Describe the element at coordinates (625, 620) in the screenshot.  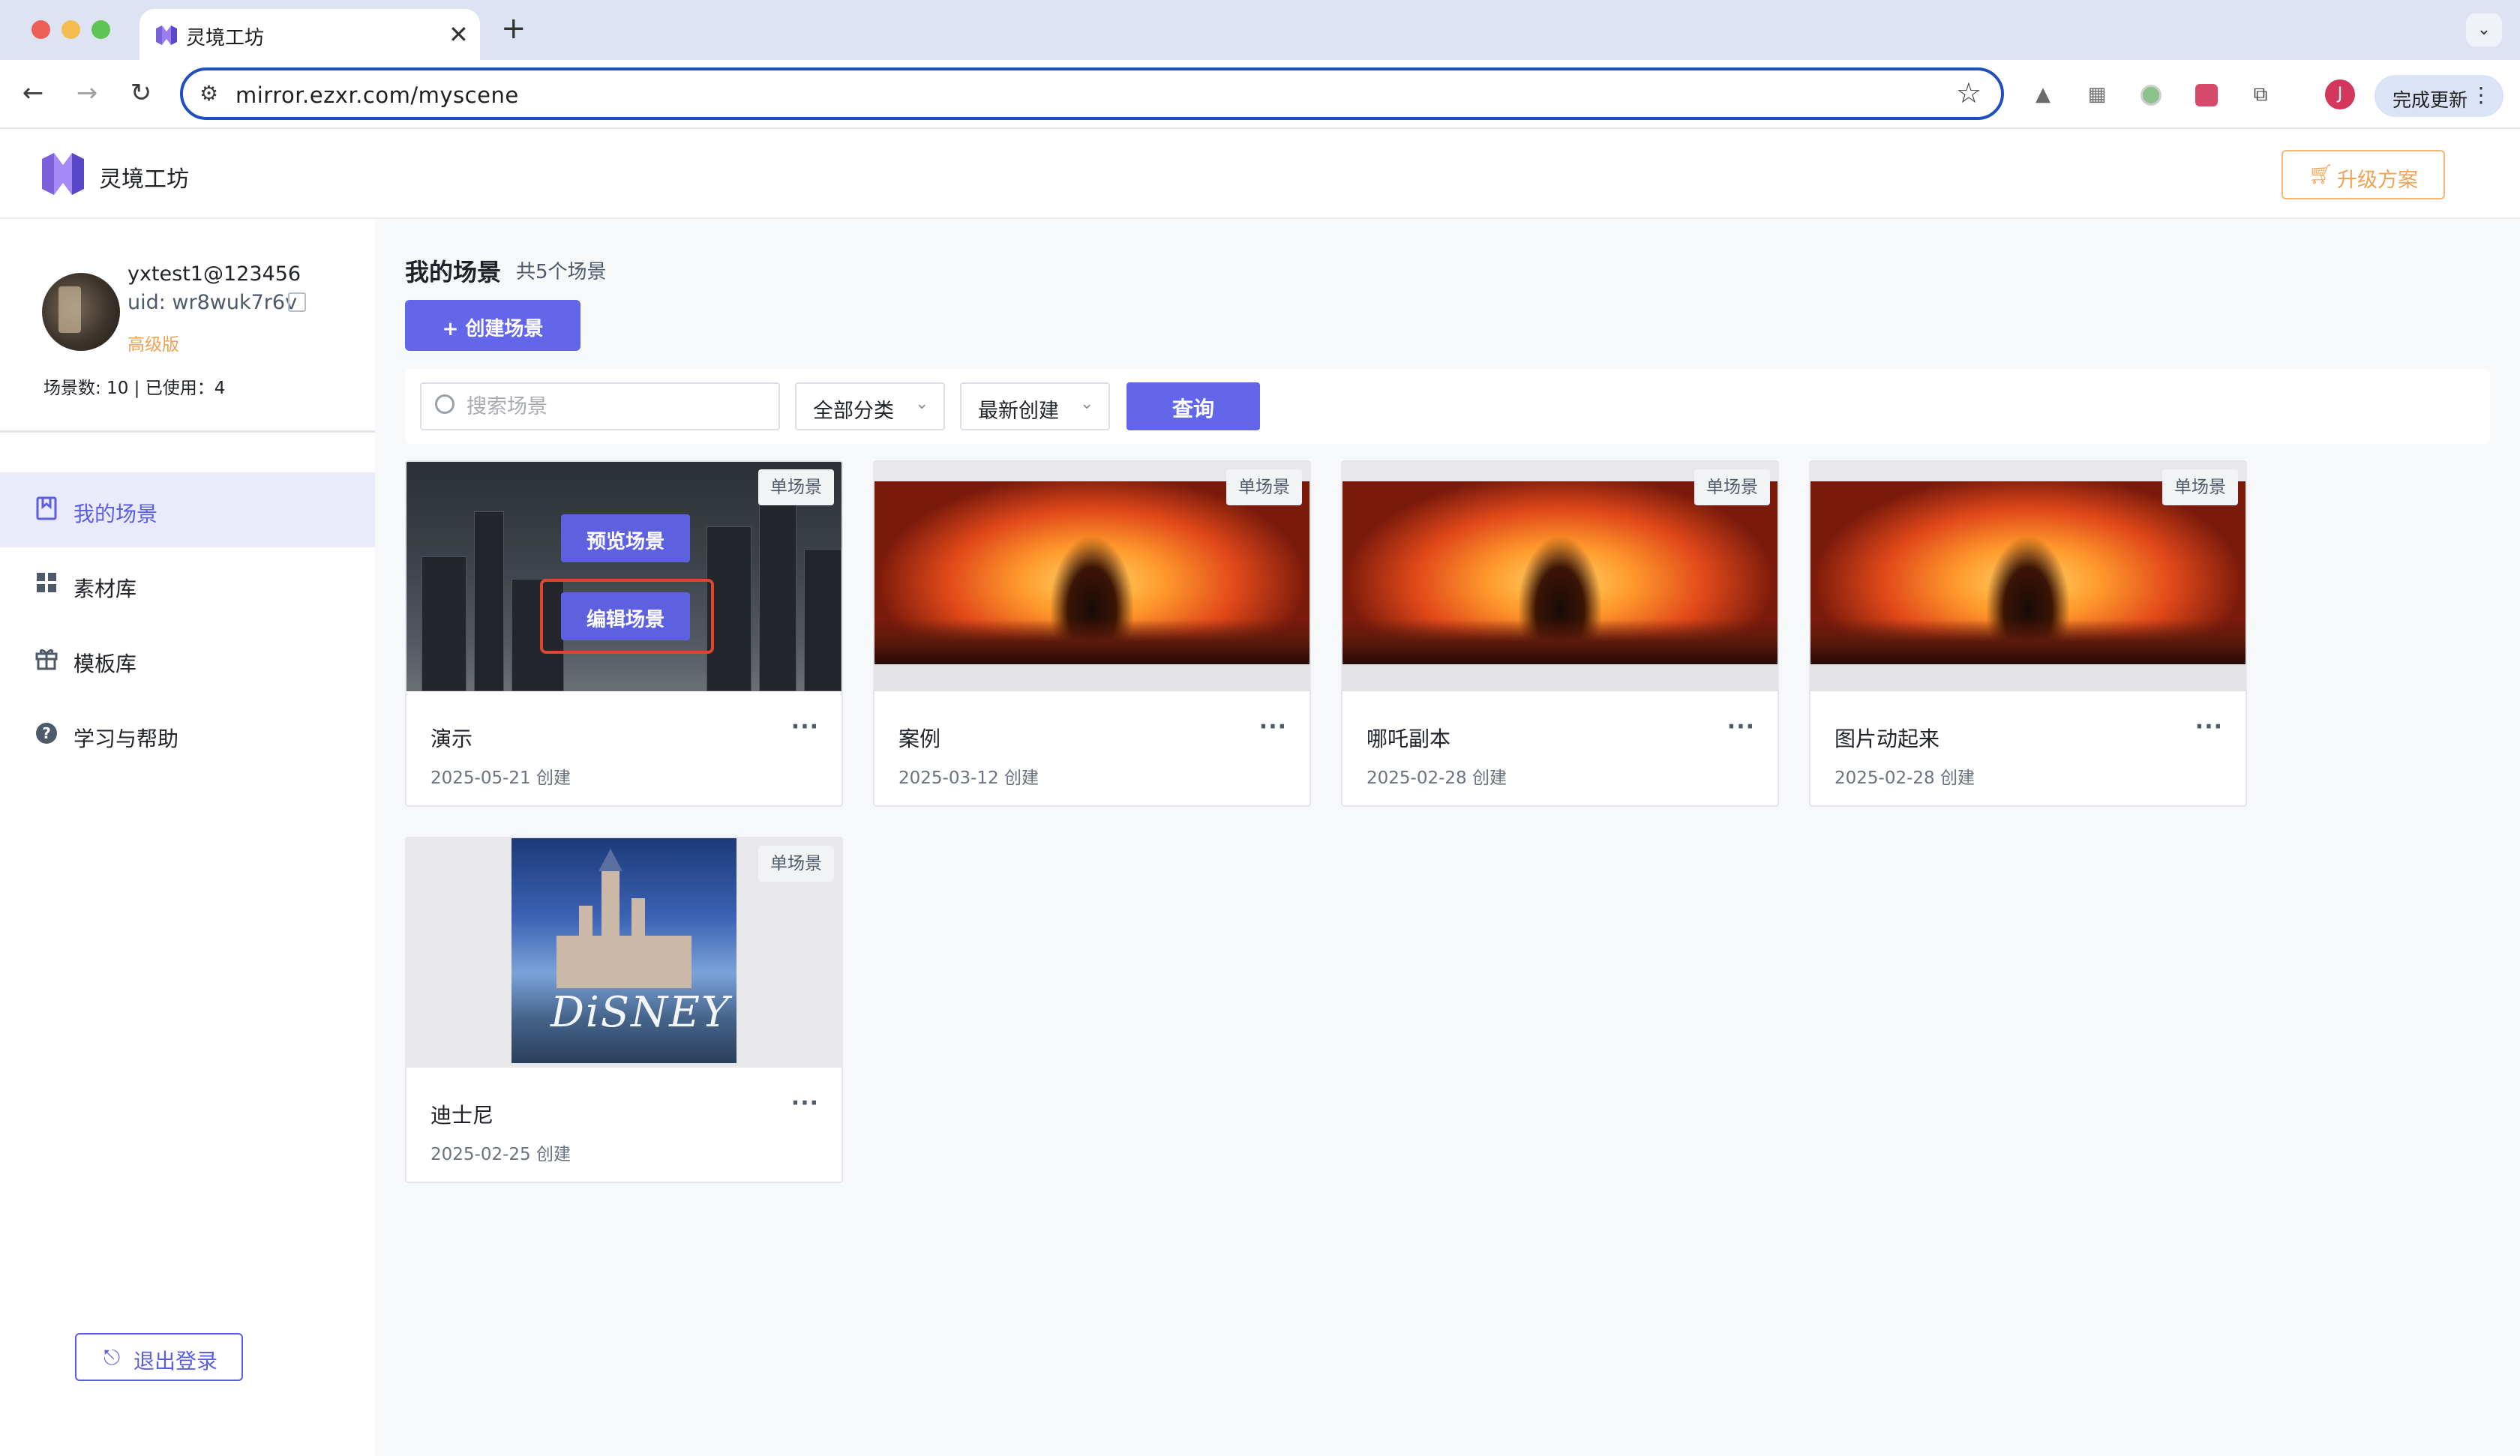
I see `edit-scene-label: 编辑场景` at that location.